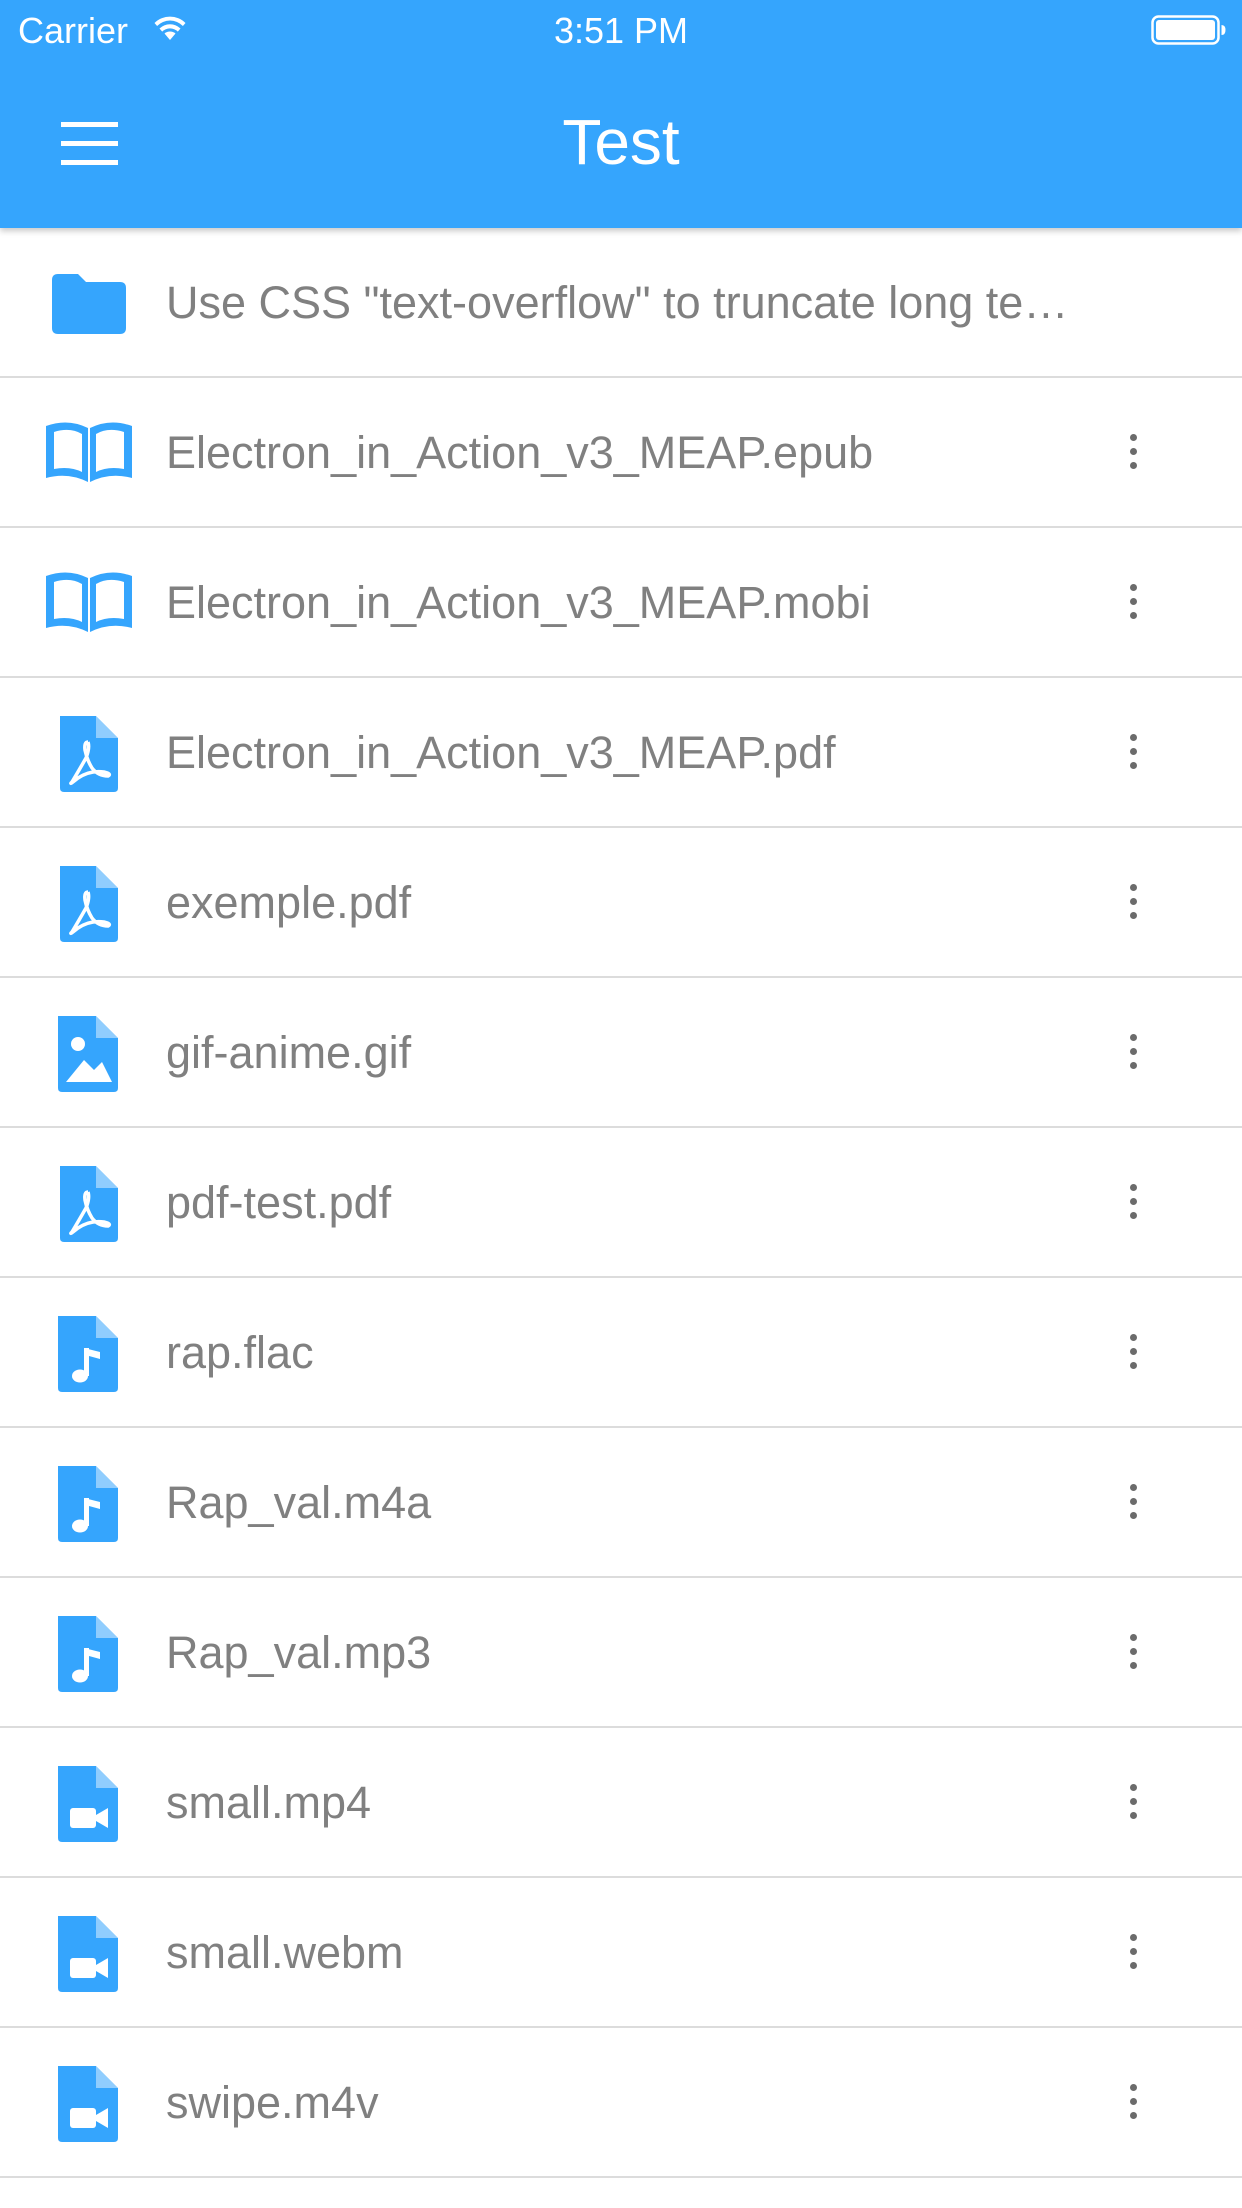  Describe the element at coordinates (279, 1202) in the screenshot. I see `file-name: pdf-test.pdf` at that location.